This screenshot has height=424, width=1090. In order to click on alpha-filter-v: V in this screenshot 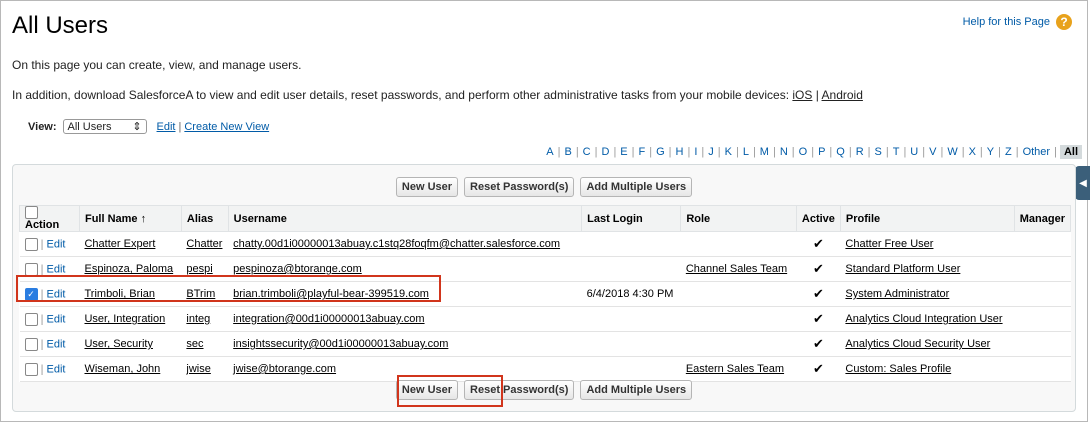, I will do `click(932, 152)`.